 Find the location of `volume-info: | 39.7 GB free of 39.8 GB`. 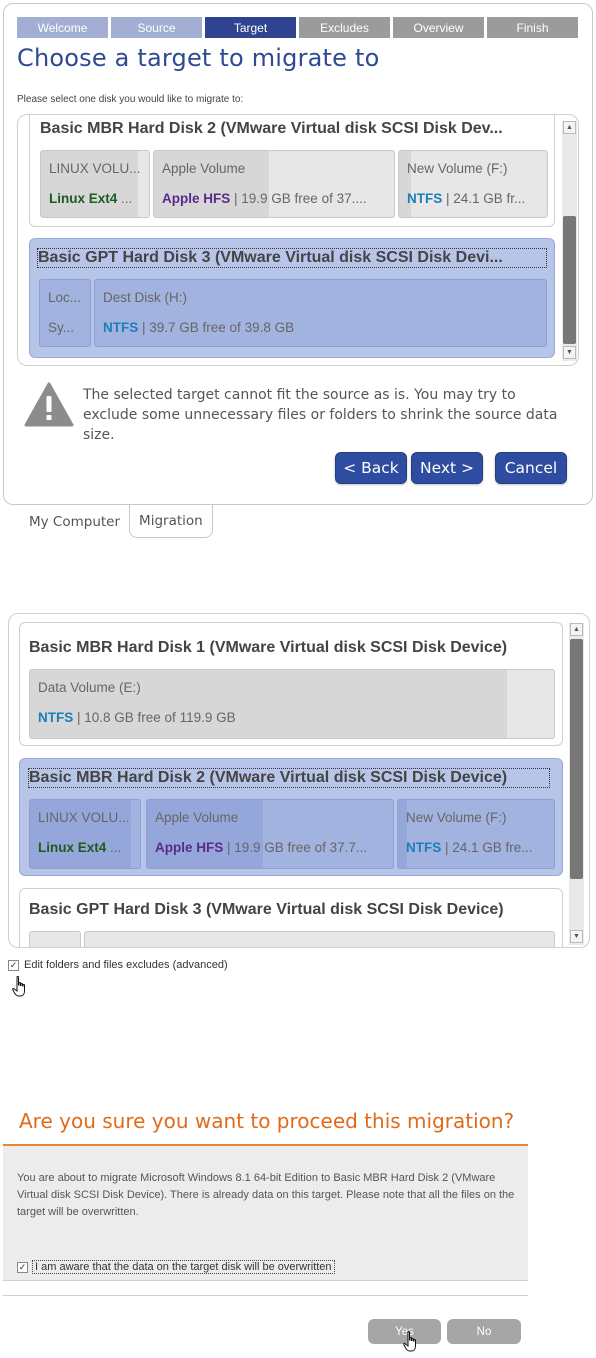

volume-info: | 39.7 GB free of 39.8 GB is located at coordinates (216, 327).